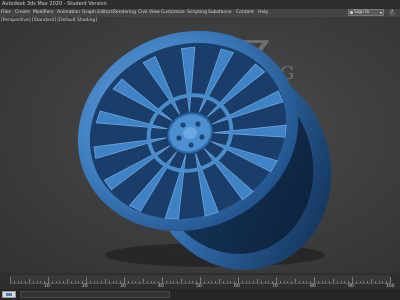  What do you see at coordinates (124, 13) in the screenshot?
I see `menu-rendering: Rendering` at bounding box center [124, 13].